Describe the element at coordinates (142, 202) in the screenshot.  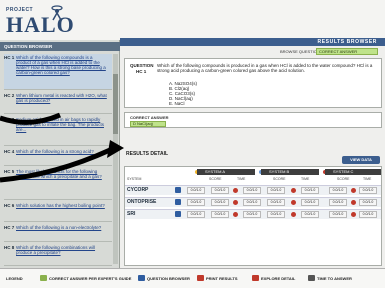
I see `row-system-name: ONTOPRISE` at that location.